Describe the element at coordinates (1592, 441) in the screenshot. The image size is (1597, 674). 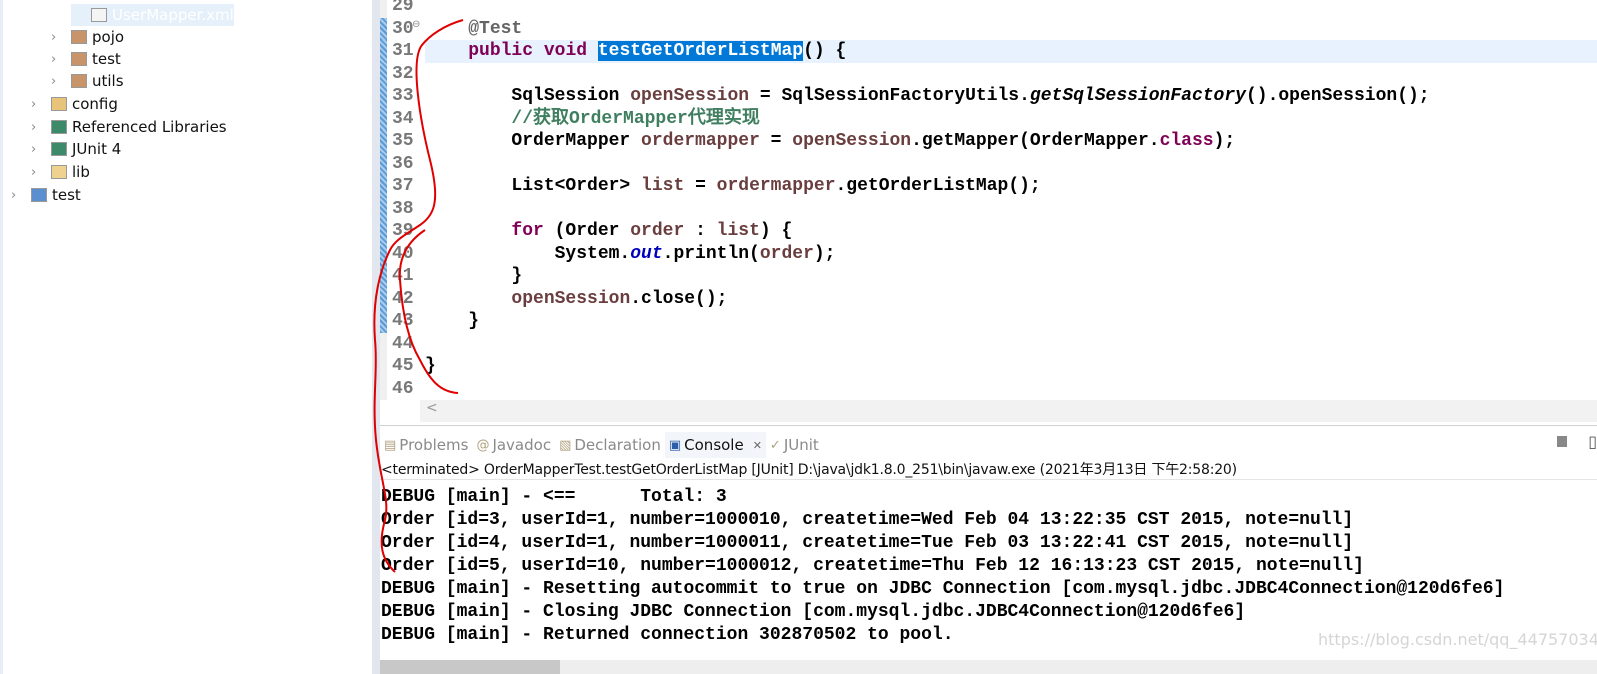
I see `maximize-icon: ▯` at that location.